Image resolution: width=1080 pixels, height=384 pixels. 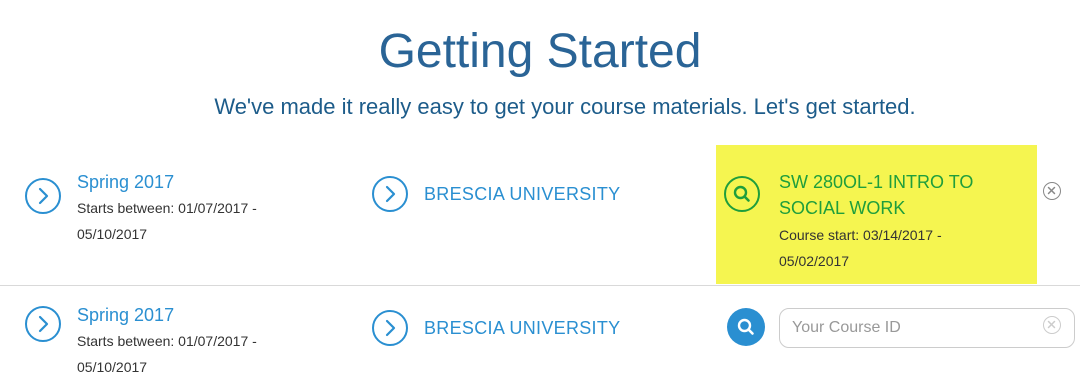 What do you see at coordinates (894, 208) in the screenshot?
I see `course-name-line2: SOCIAL WORK` at bounding box center [894, 208].